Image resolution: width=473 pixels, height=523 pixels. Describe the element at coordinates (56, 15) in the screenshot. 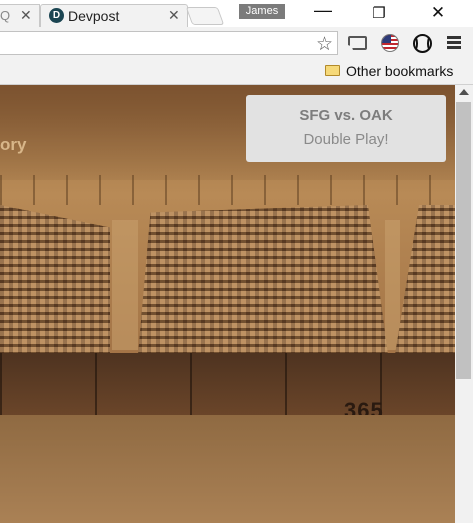

I see `devpost-favicon-icon: D` at that location.